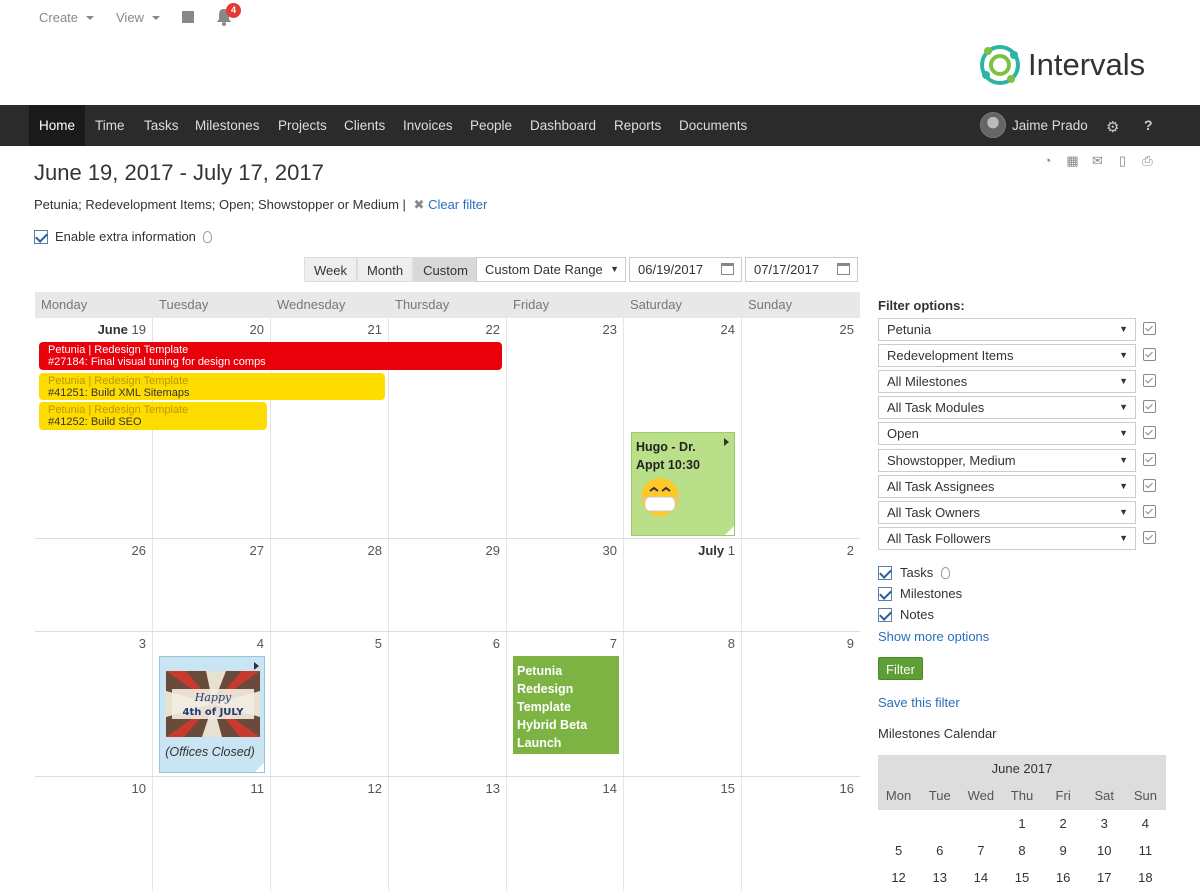 Image resolution: width=1200 pixels, height=891 pixels. Describe the element at coordinates (683, 834) in the screenshot. I see `day-cell: 15` at that location.